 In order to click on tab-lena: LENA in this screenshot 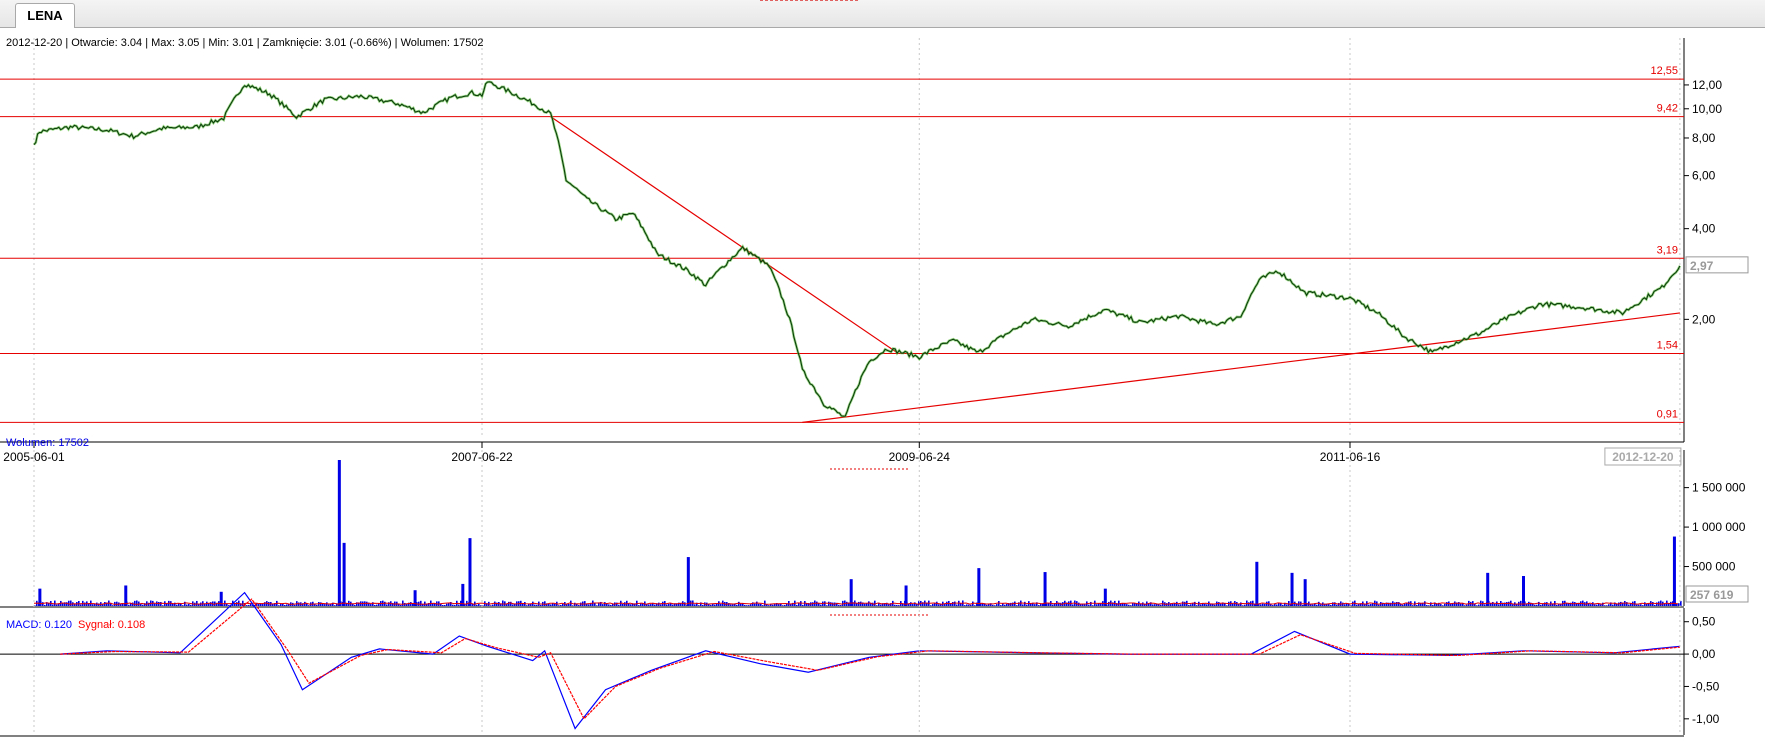, I will do `click(45, 15)`.